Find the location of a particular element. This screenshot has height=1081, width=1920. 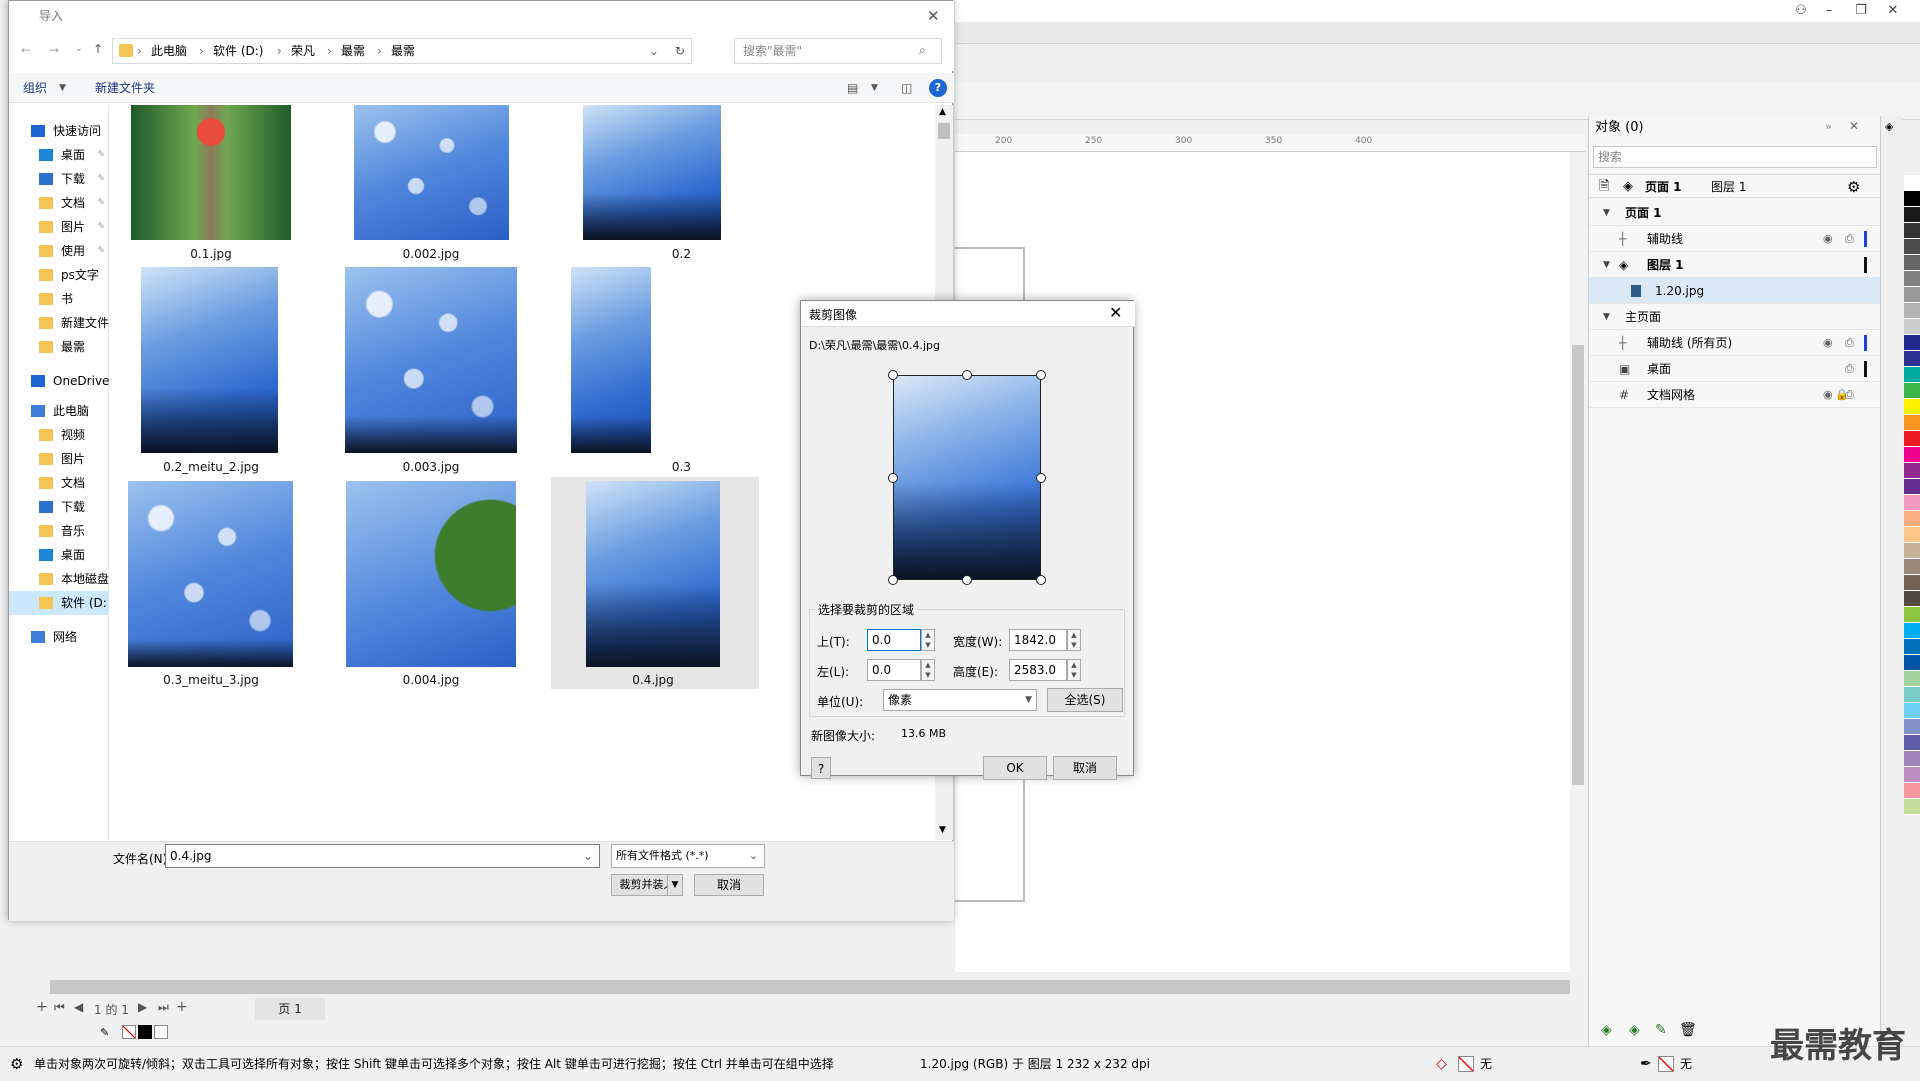

help-icon: ? is located at coordinates (938, 88).